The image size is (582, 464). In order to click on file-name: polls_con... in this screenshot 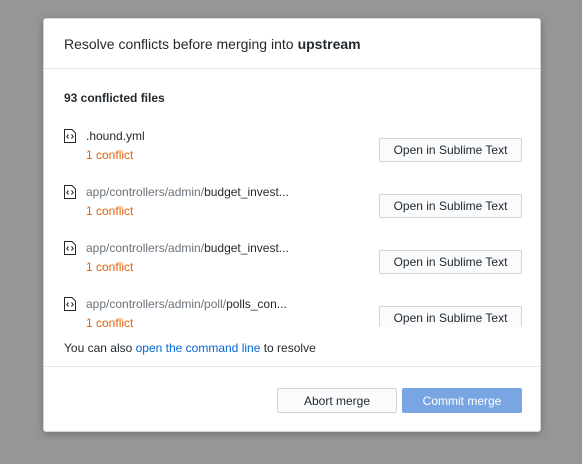, I will do `click(256, 304)`.